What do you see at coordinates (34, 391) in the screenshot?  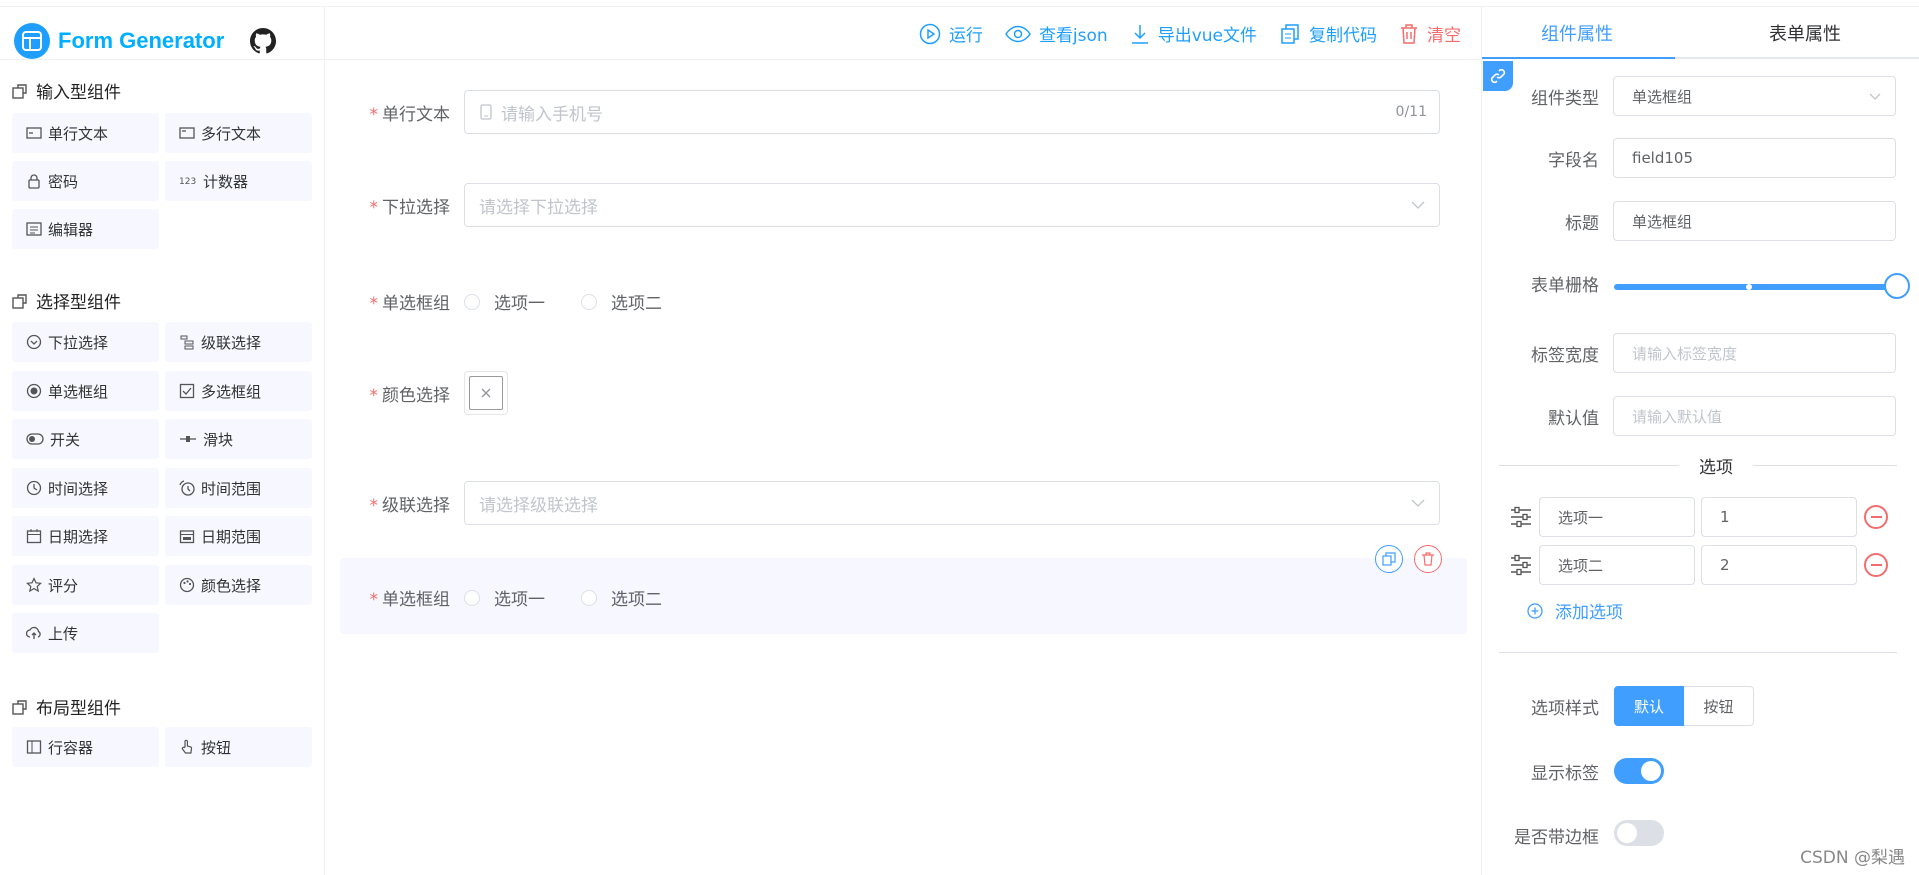 I see `radio-icon` at bounding box center [34, 391].